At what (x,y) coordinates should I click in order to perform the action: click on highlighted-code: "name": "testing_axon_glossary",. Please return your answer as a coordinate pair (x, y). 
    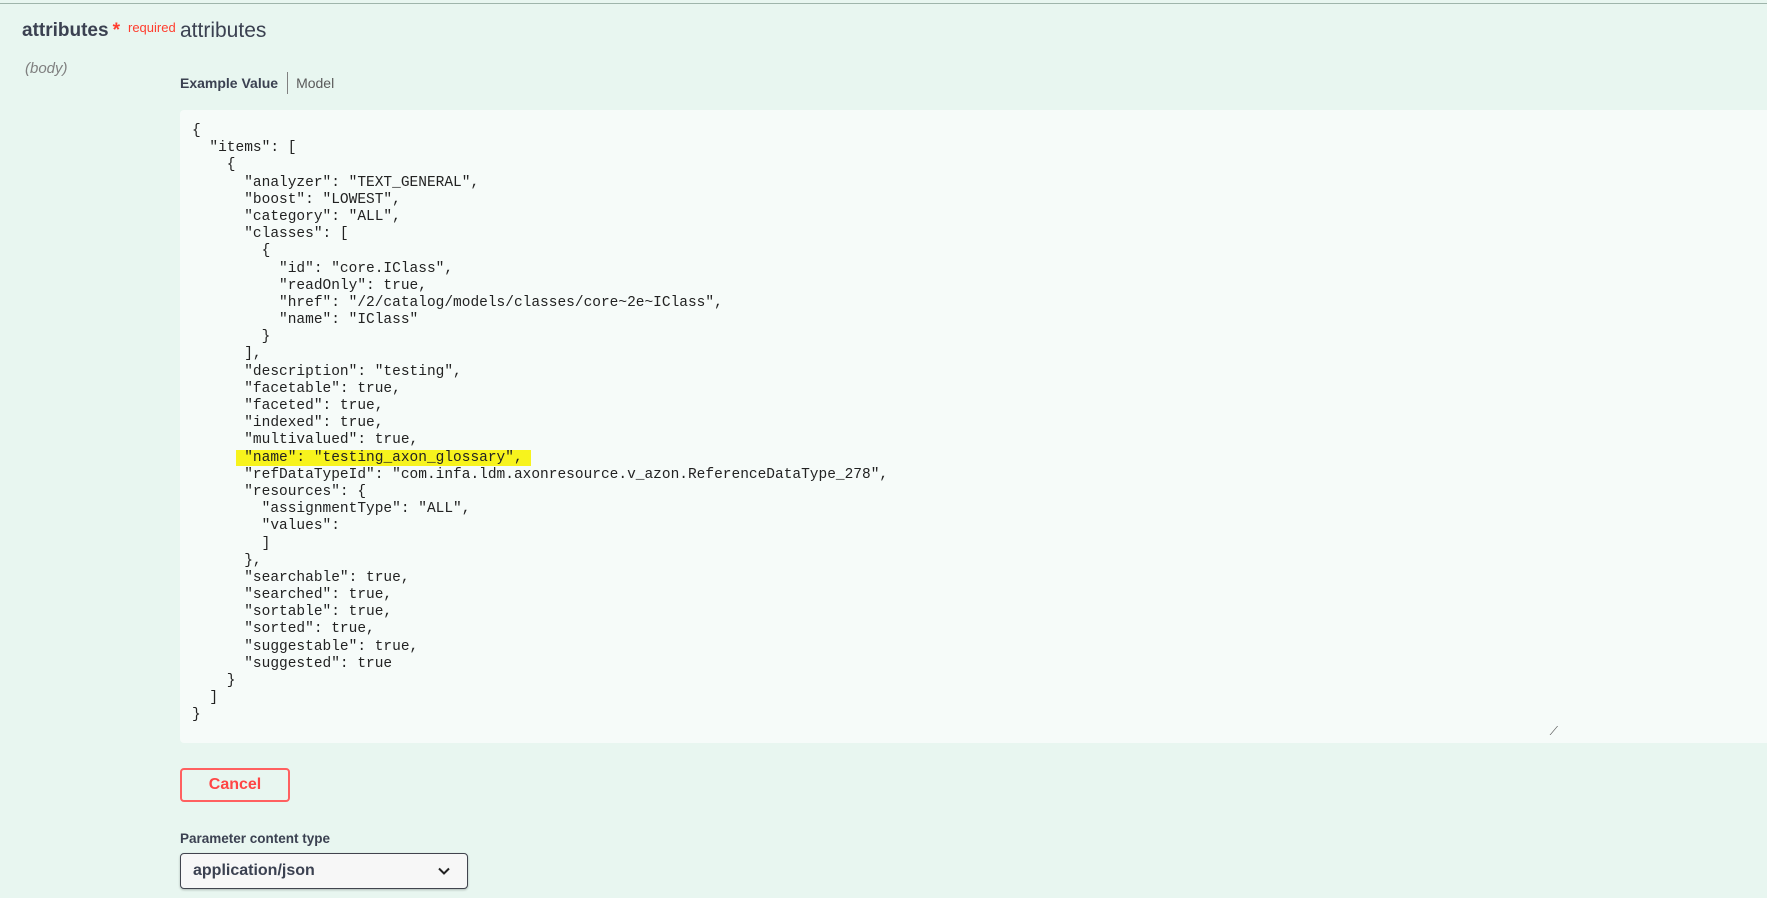
    Looking at the image, I should click on (383, 457).